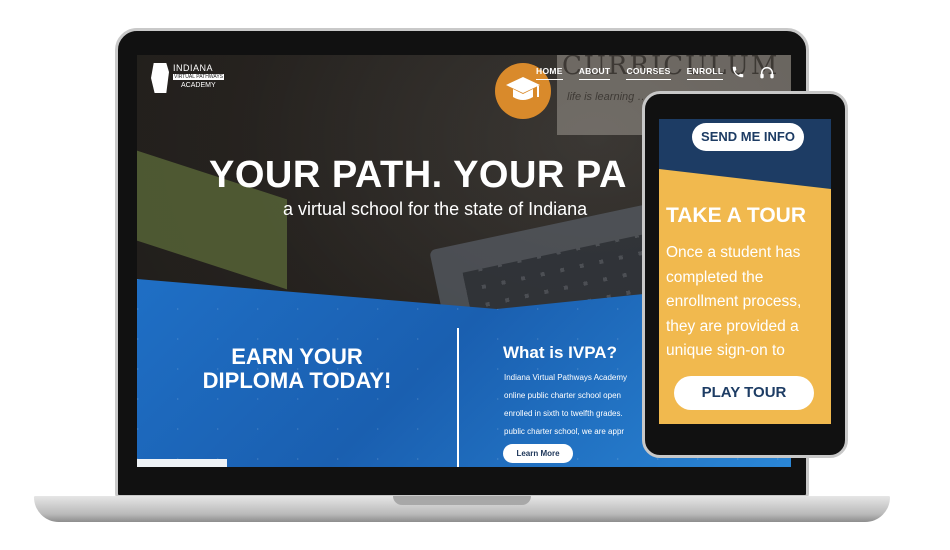 This screenshot has width=950, height=550. I want to click on play-tour-button: PLAY TOUR, so click(744, 393).